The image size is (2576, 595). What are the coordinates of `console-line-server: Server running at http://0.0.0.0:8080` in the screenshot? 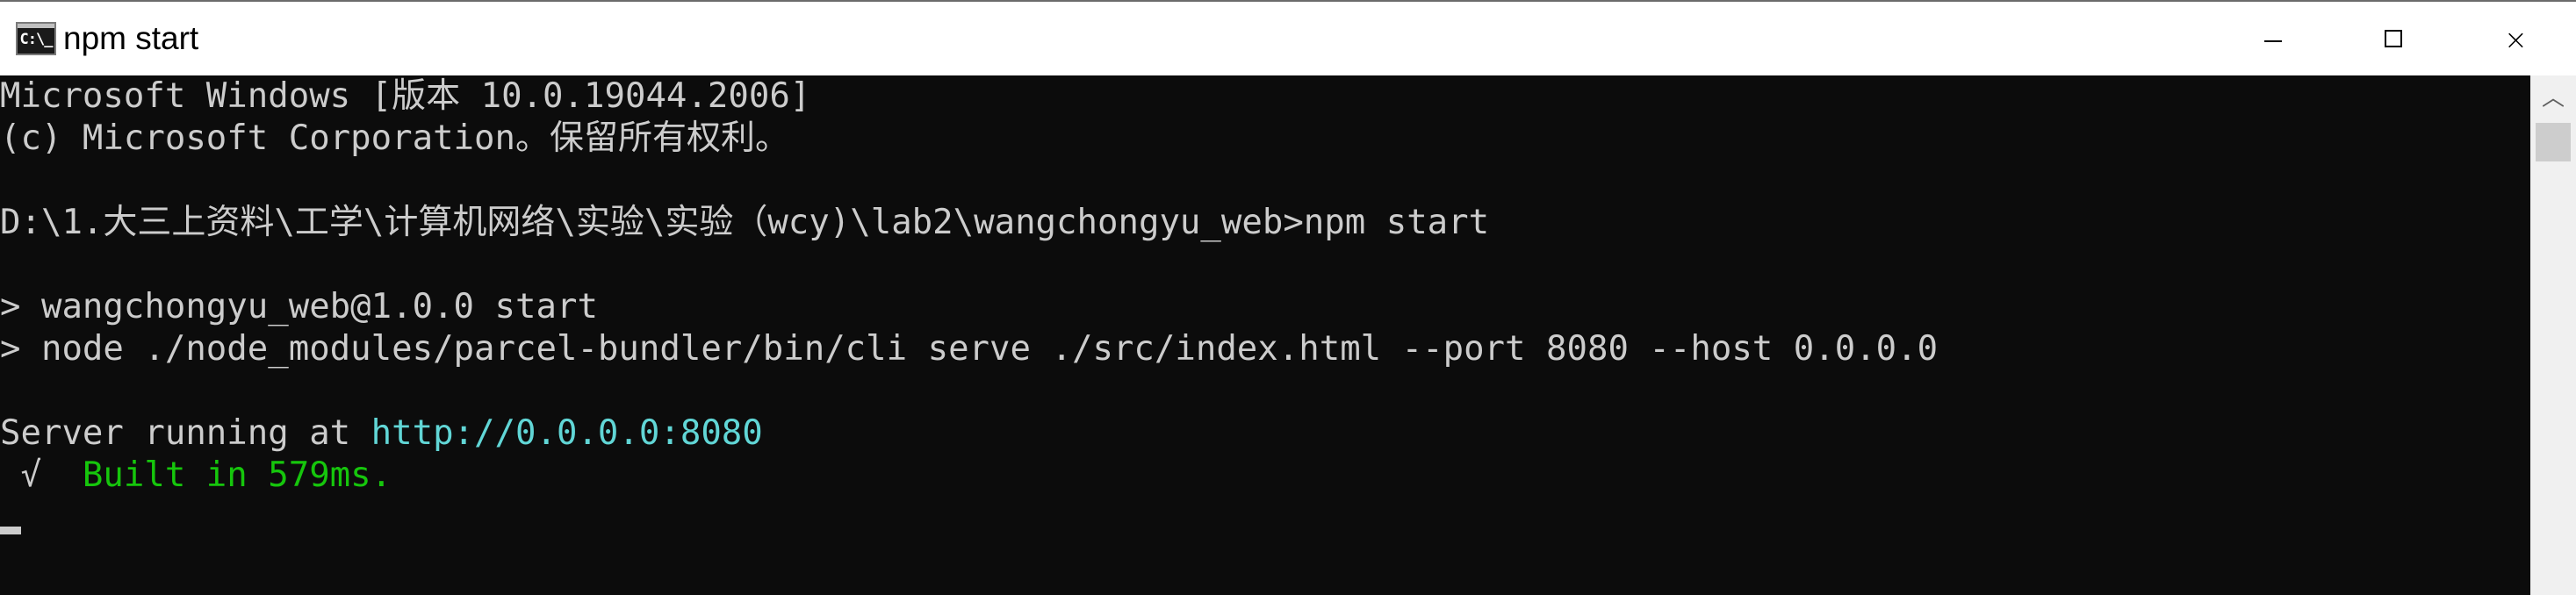 It's located at (381, 433).